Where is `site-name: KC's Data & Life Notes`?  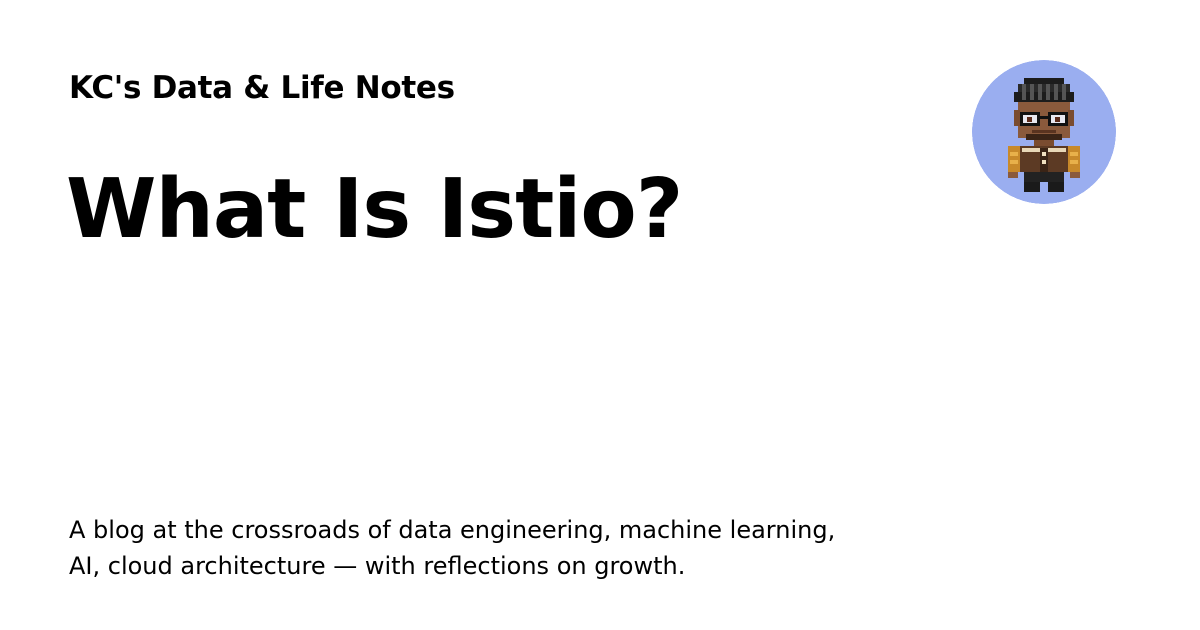 site-name: KC's Data & Life Notes is located at coordinates (262, 88).